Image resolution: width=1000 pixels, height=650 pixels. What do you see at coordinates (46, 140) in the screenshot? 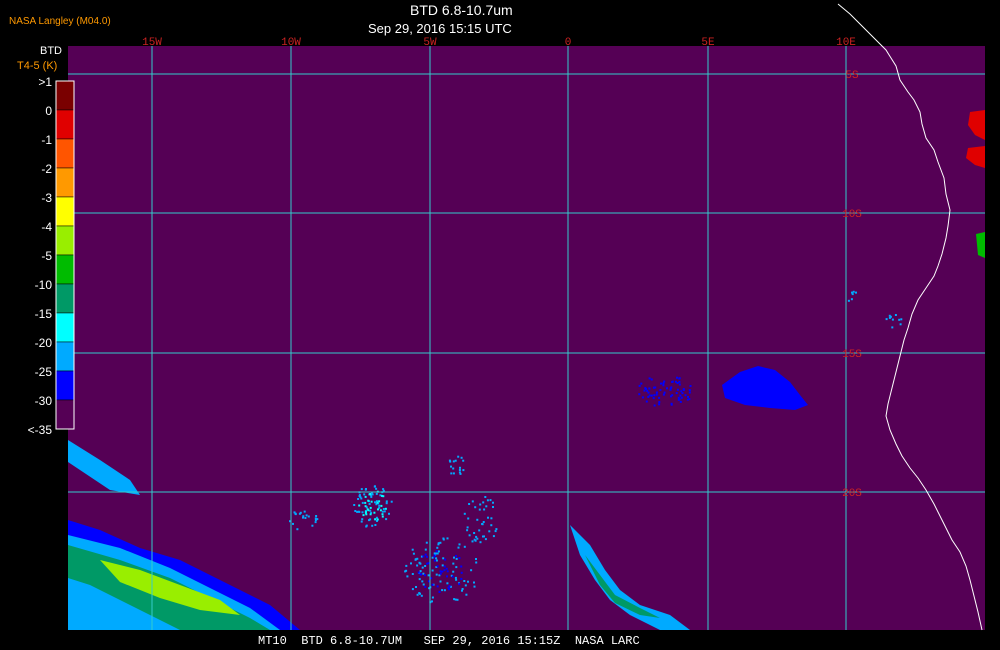
I see `legend-label: -1` at bounding box center [46, 140].